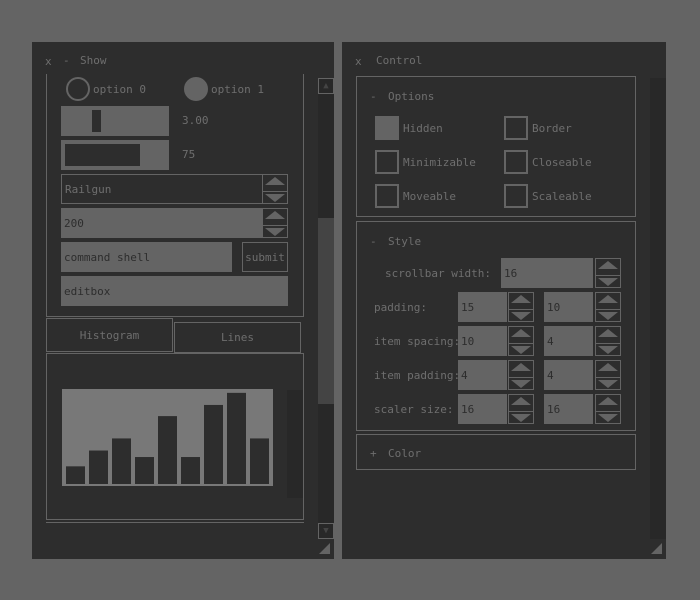  Describe the element at coordinates (196, 89) in the screenshot. I see `radio-circle-filled-icon` at that location.